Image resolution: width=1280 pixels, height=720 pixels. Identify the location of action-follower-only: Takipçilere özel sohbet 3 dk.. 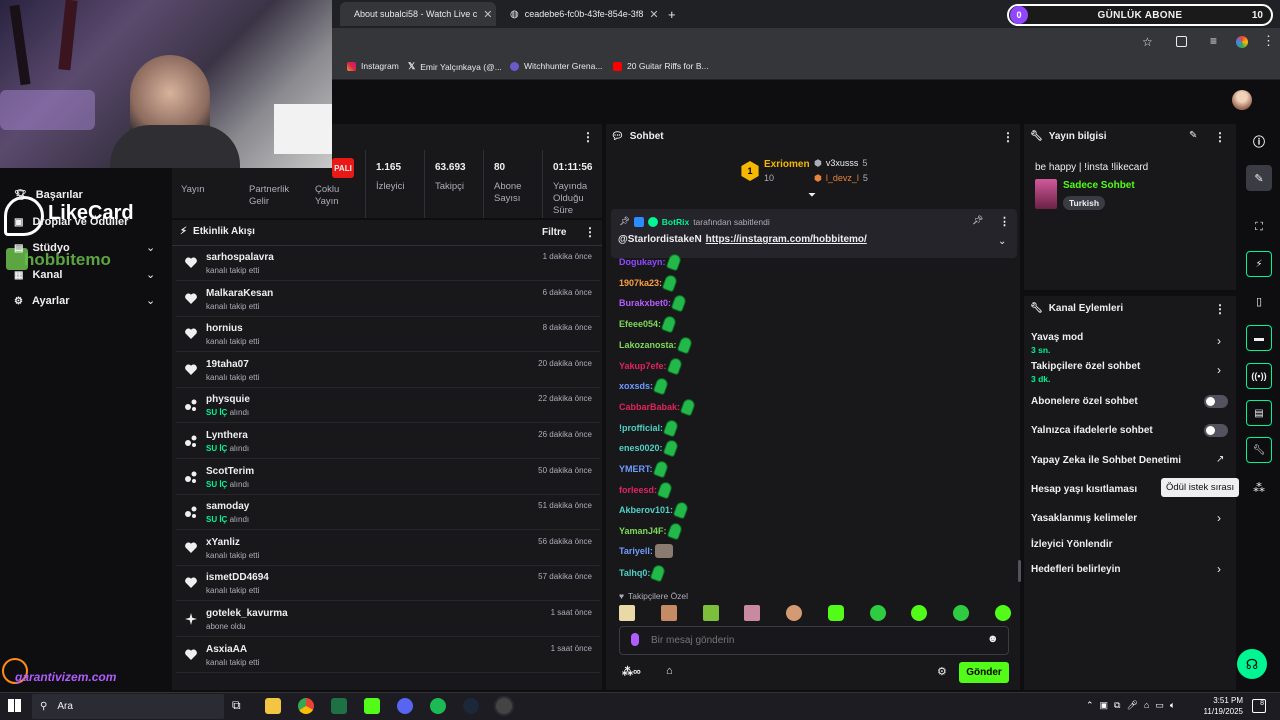
(1085, 372).